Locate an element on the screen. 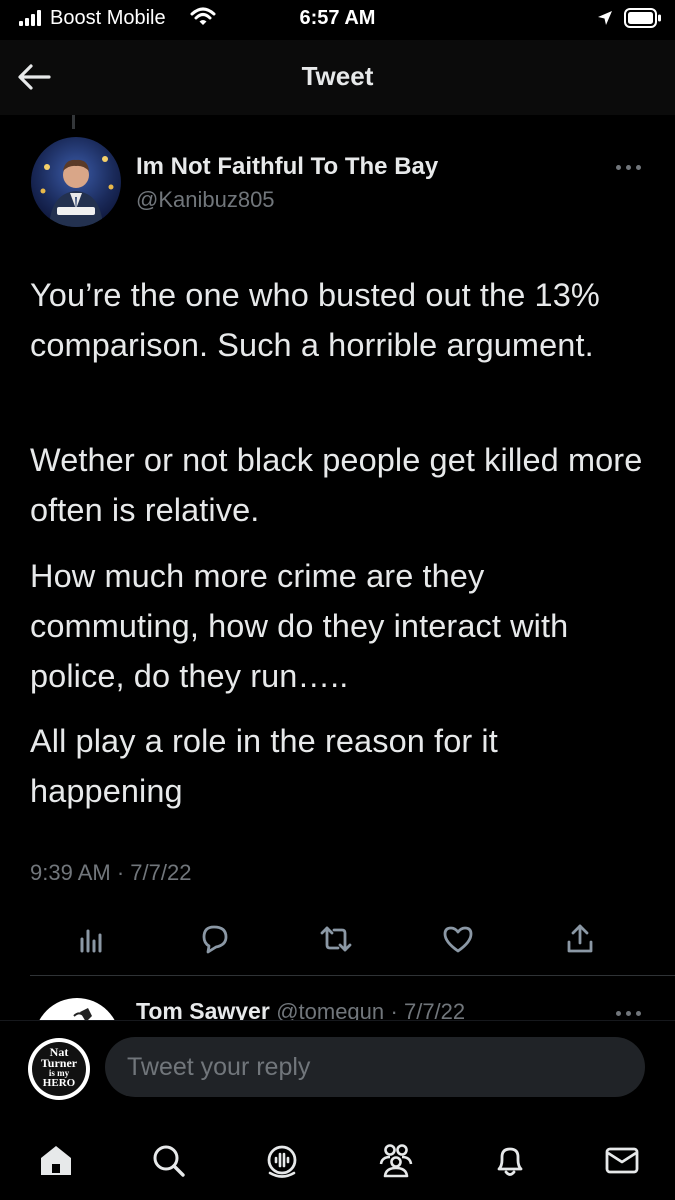 The image size is (675, 1200). reply-tweet-preview: Tom Sawyer @tomegun · 7/7/22 is located at coordinates (337, 998).